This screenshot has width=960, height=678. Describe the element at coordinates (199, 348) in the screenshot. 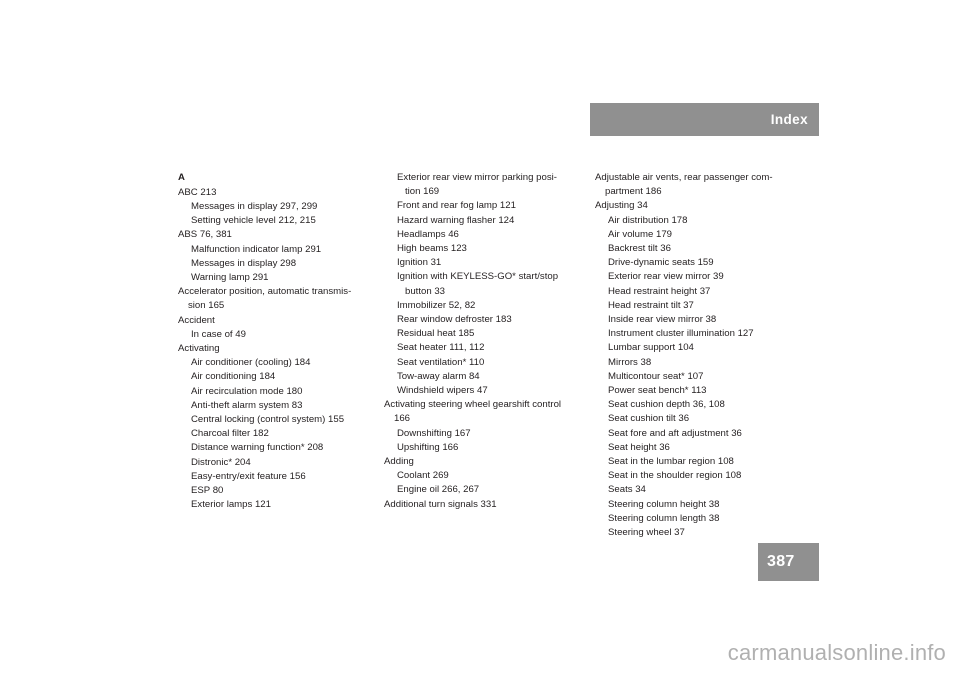

I see `index-entry: Activating` at that location.